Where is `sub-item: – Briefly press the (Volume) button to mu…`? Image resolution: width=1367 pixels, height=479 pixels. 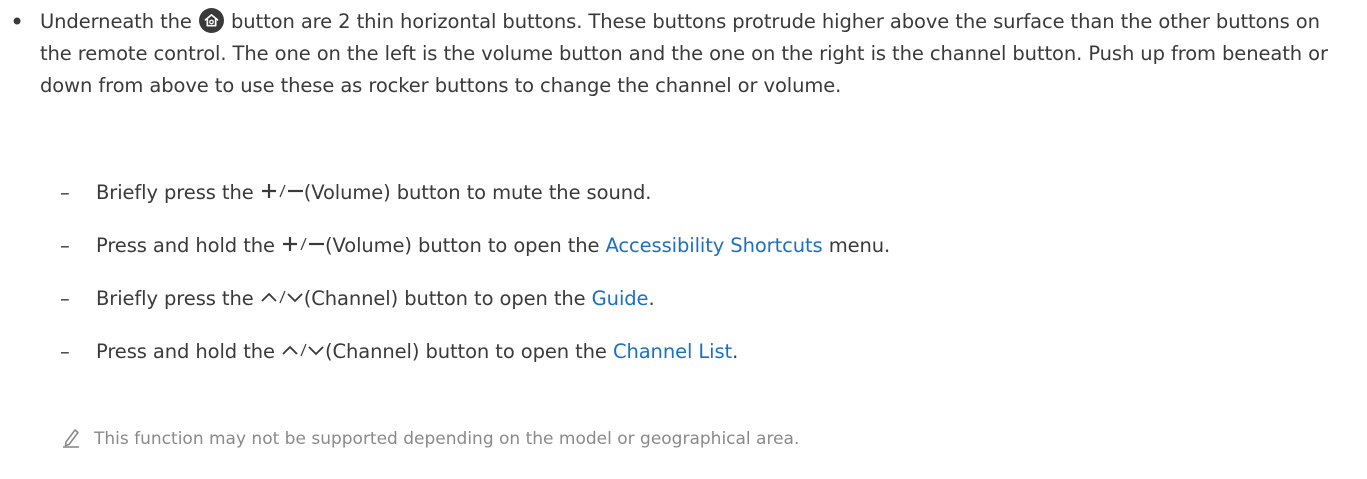 sub-item: – Briefly press the (Volume) button to mu… is located at coordinates (355, 193).